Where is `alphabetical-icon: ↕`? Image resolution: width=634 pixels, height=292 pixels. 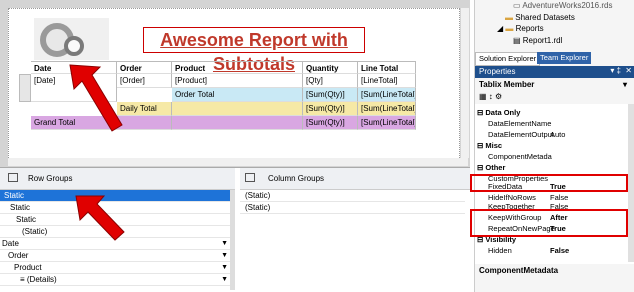
alphabetical-icon: ↕ is located at coordinates (491, 96).